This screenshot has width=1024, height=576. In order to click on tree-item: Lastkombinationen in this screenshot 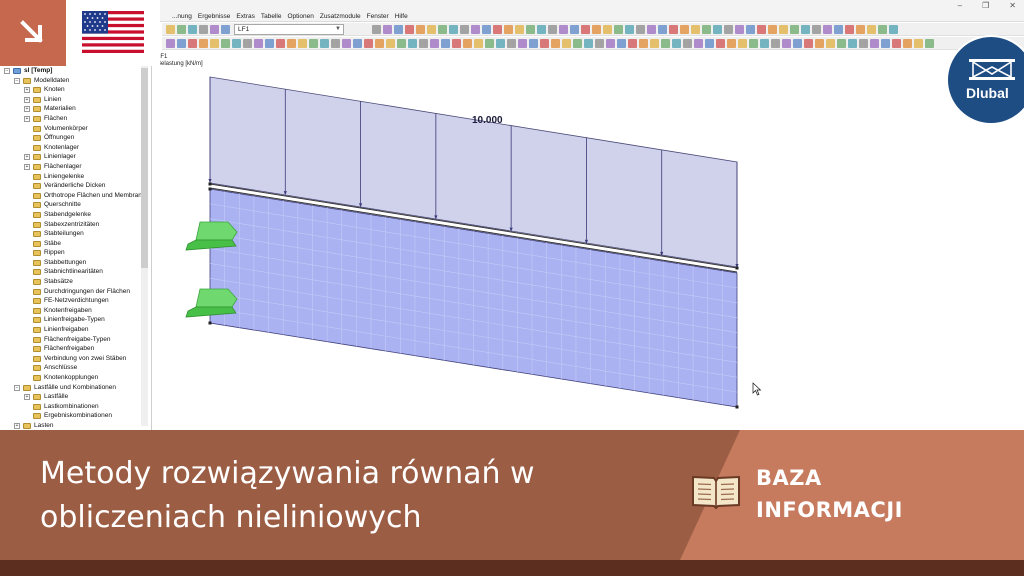, I will do `click(71, 407)`.